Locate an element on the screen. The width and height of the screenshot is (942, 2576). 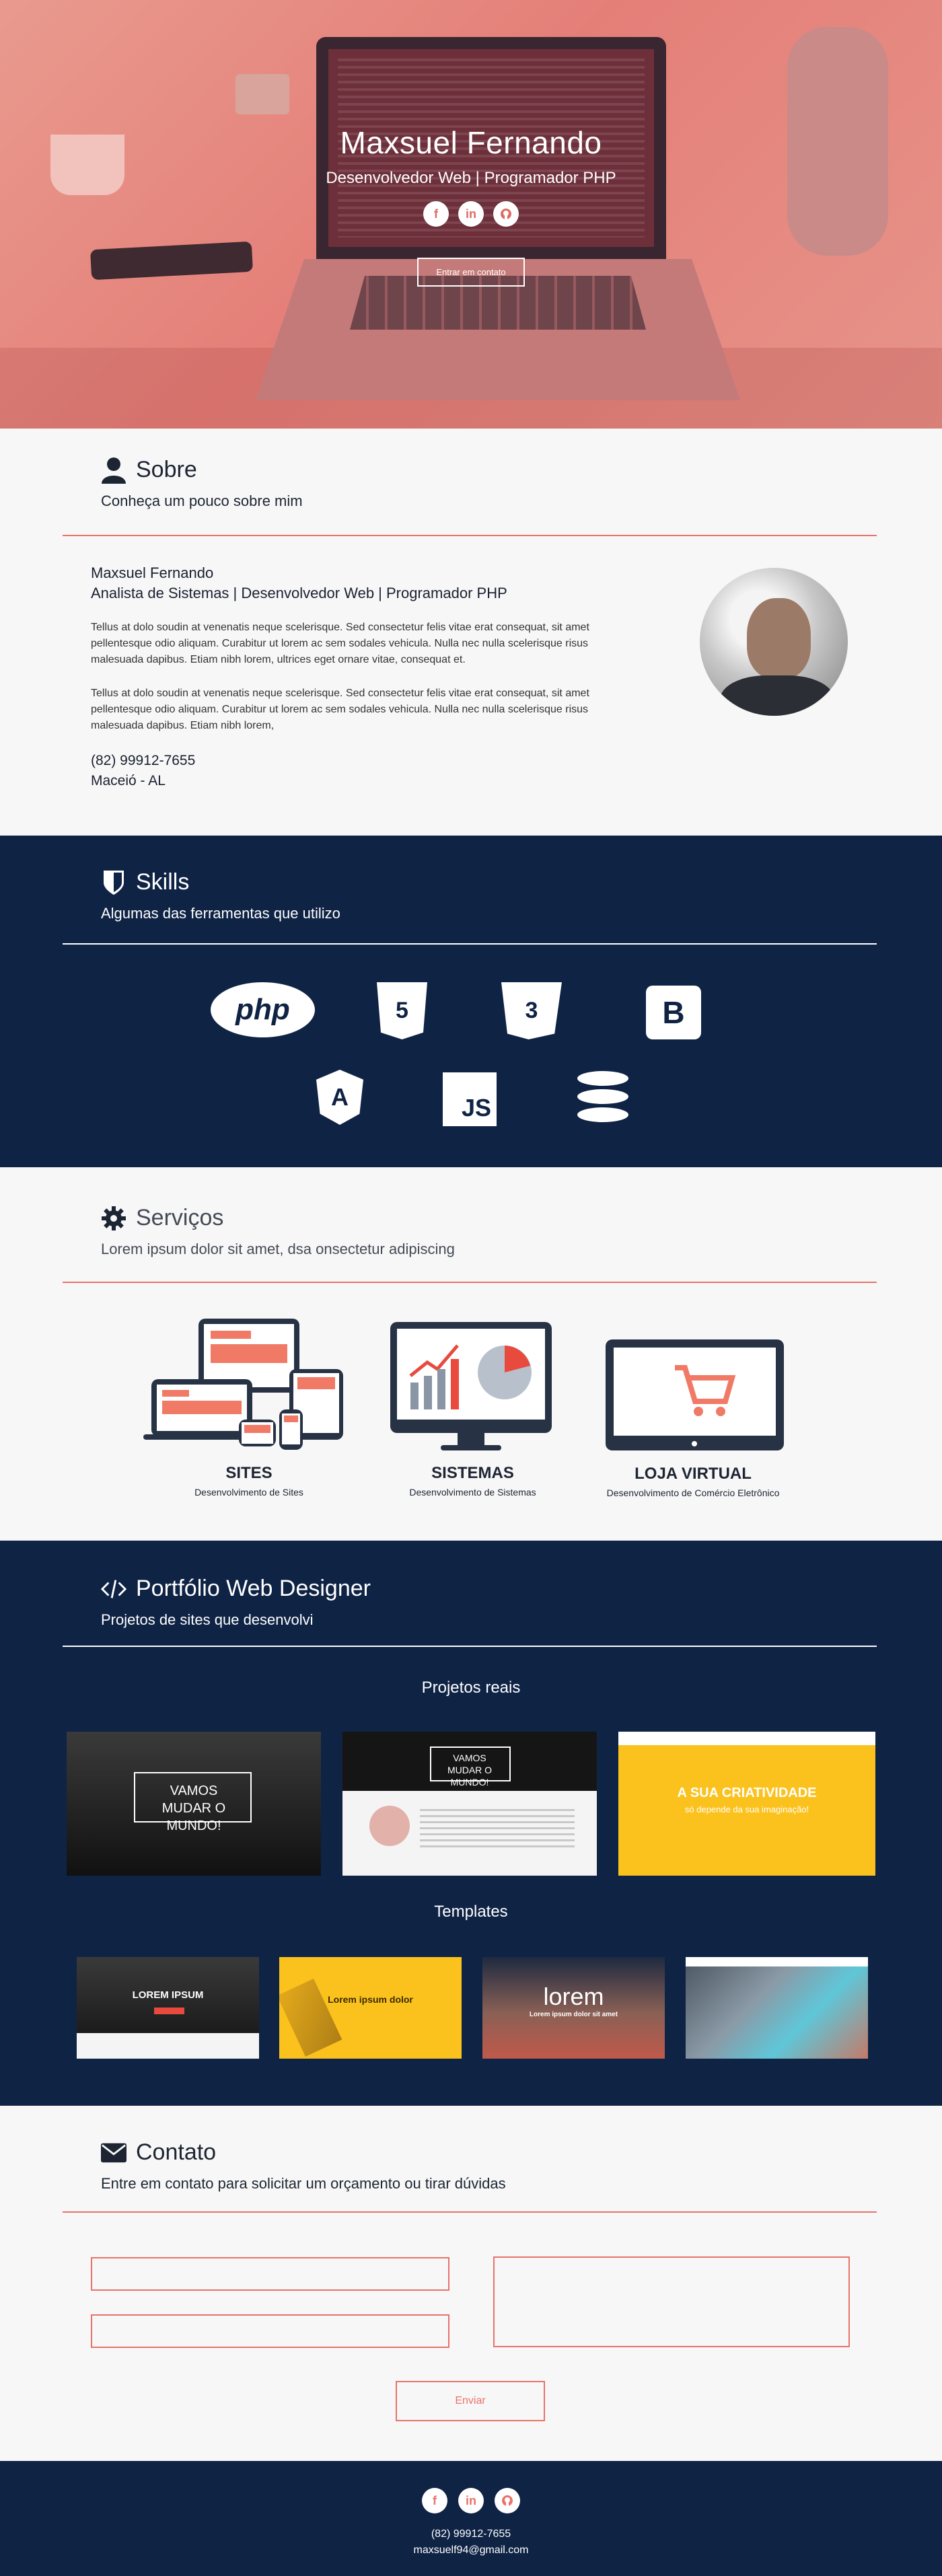
user-icon is located at coordinates (113, 470).